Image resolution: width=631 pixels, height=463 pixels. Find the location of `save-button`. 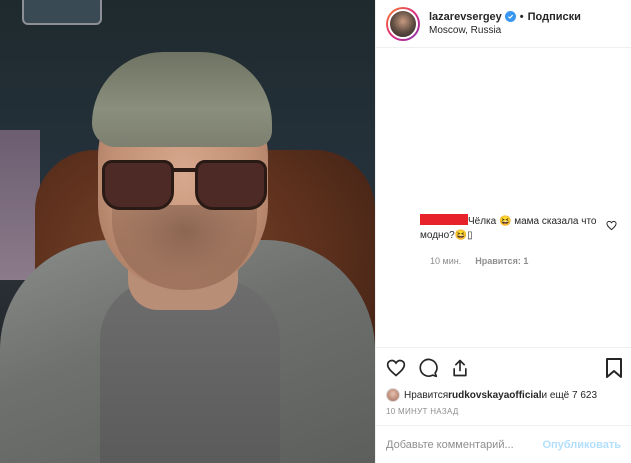

save-button is located at coordinates (614, 368).